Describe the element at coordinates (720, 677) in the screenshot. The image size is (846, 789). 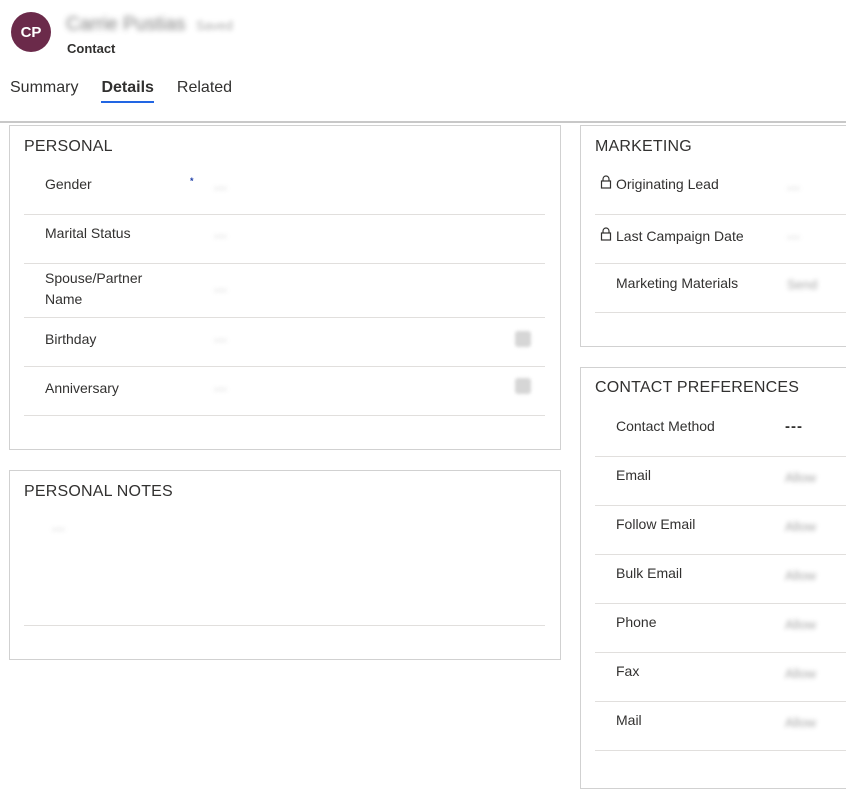
I see `fax-row: Fax Allow` at that location.